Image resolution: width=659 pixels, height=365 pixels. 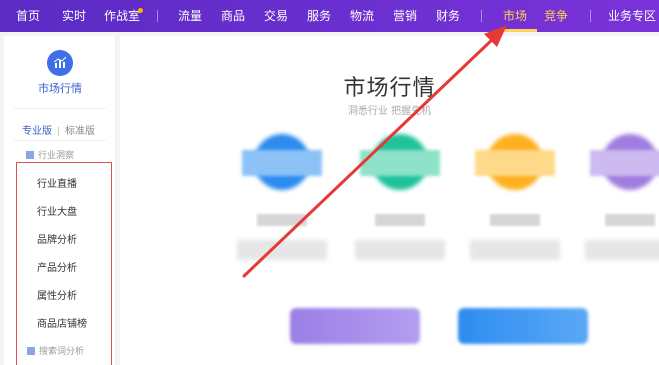 I want to click on tab-pro: 专业版, so click(x=37, y=129).